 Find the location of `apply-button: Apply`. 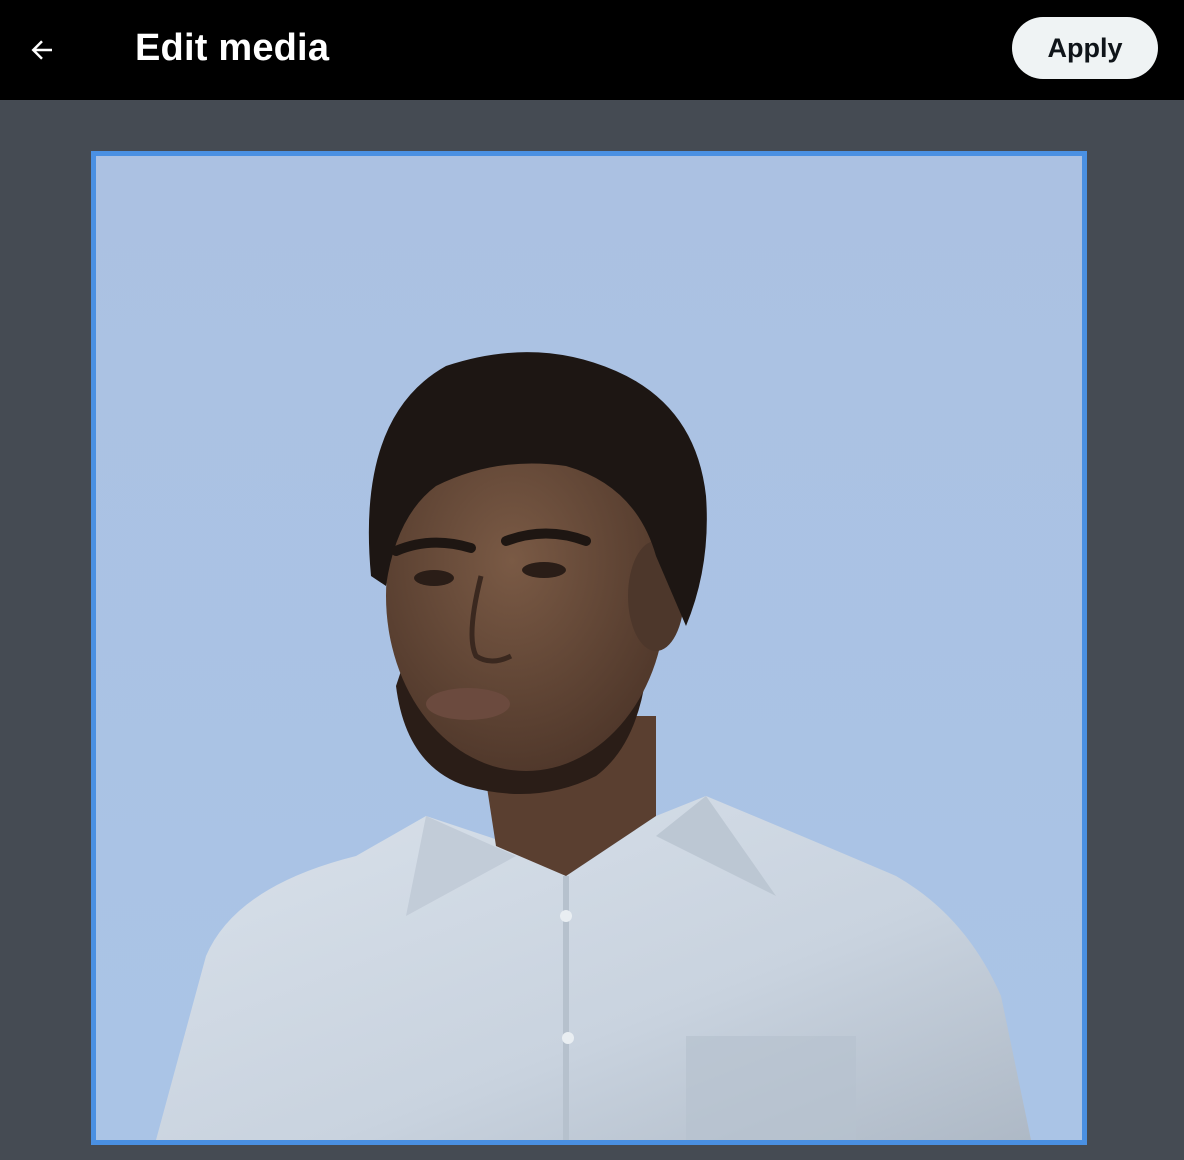

apply-button: Apply is located at coordinates (1085, 48).